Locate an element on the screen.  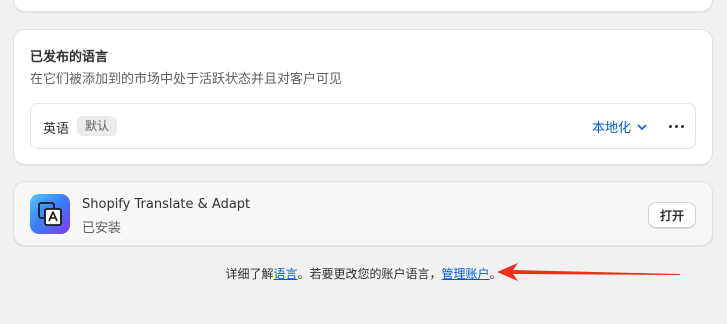
footer-prefix: 详细了解 is located at coordinates (249, 274).